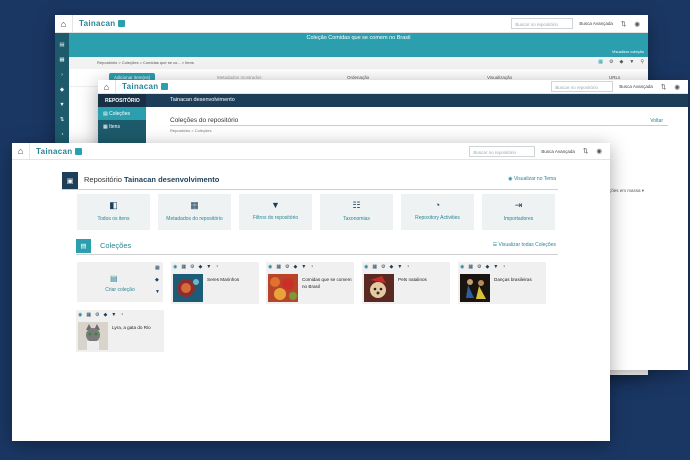  What do you see at coordinates (122, 126) in the screenshot?
I see `sidebar-item-items: ▦ Itens` at bounding box center [122, 126].